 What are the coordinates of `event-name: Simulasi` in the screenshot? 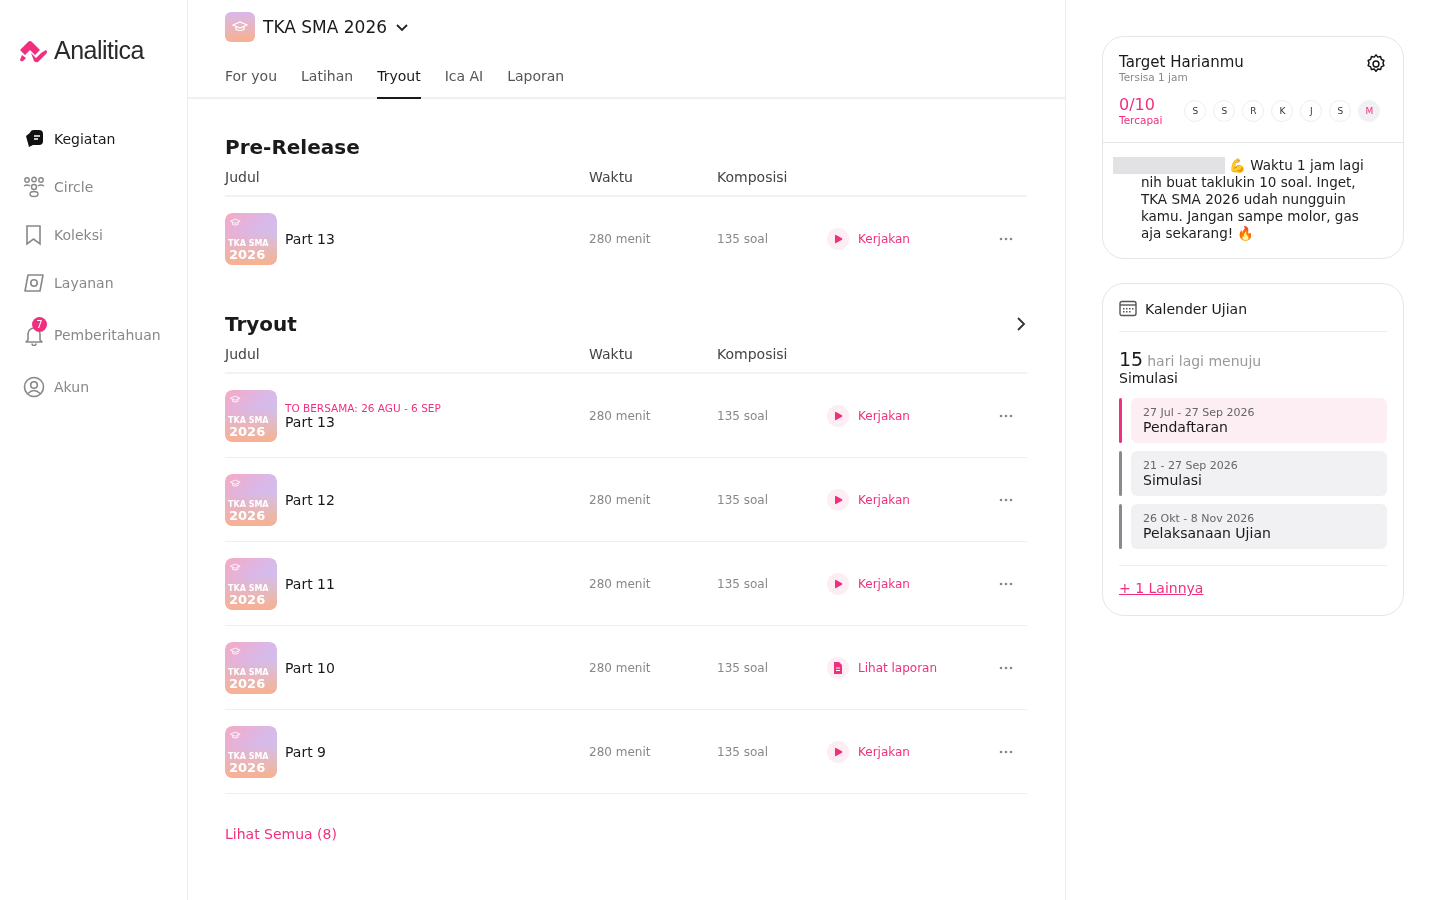 It's located at (1173, 480).